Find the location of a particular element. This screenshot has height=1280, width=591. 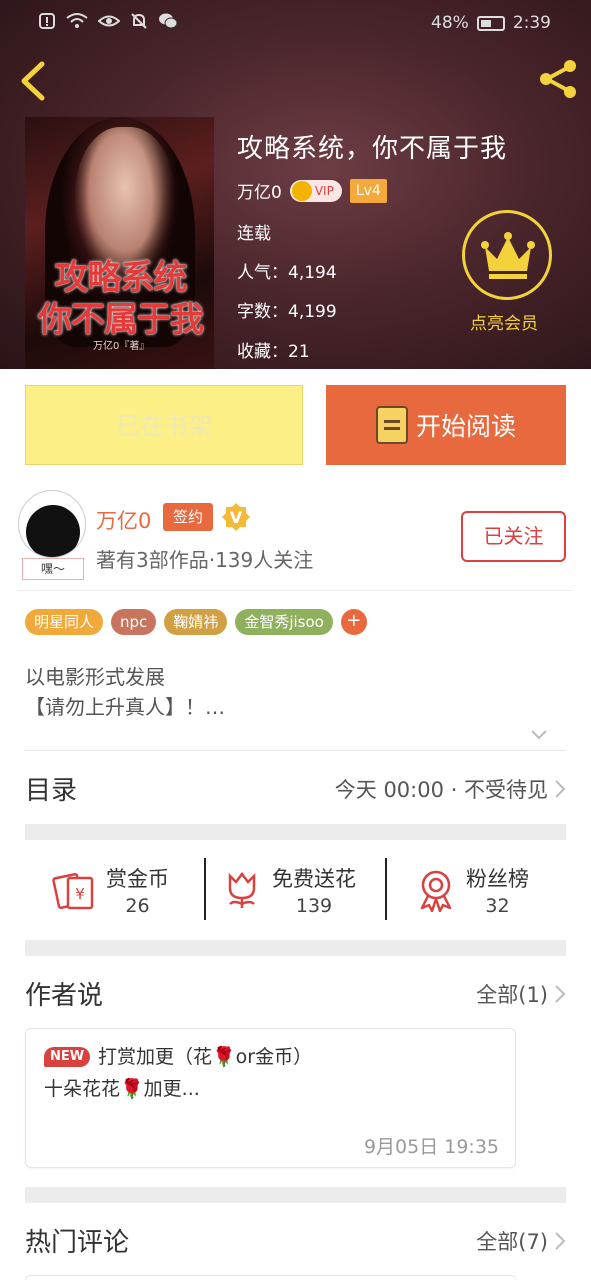

vip-label: VIP is located at coordinates (324, 190).